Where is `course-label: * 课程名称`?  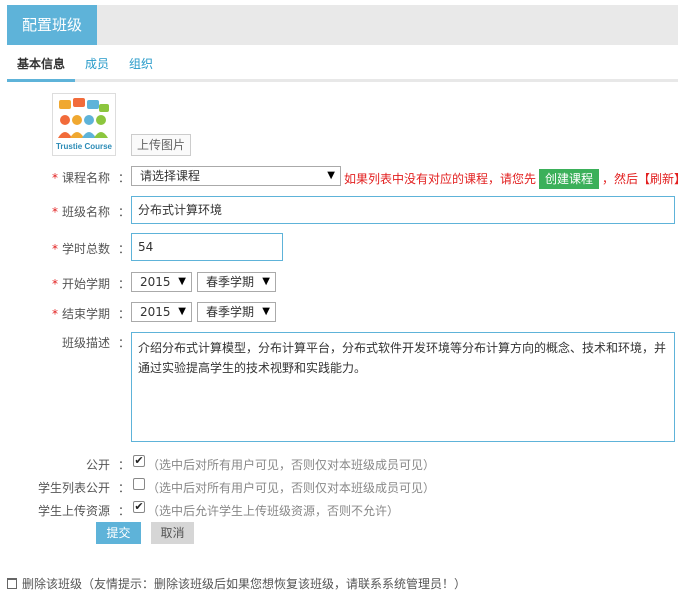
course-label: * 课程名称 is located at coordinates (80, 178).